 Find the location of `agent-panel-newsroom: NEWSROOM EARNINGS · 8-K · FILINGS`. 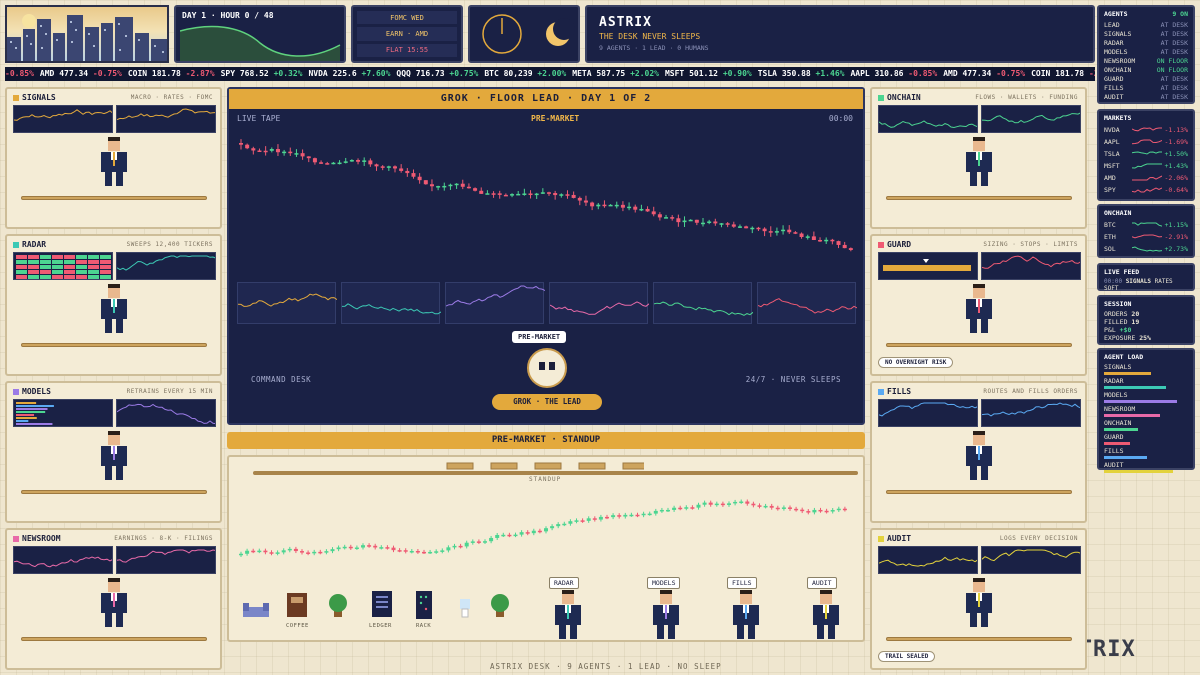

agent-panel-newsroom: NEWSROOM EARNINGS · 8-K · FILINGS is located at coordinates (113, 599).